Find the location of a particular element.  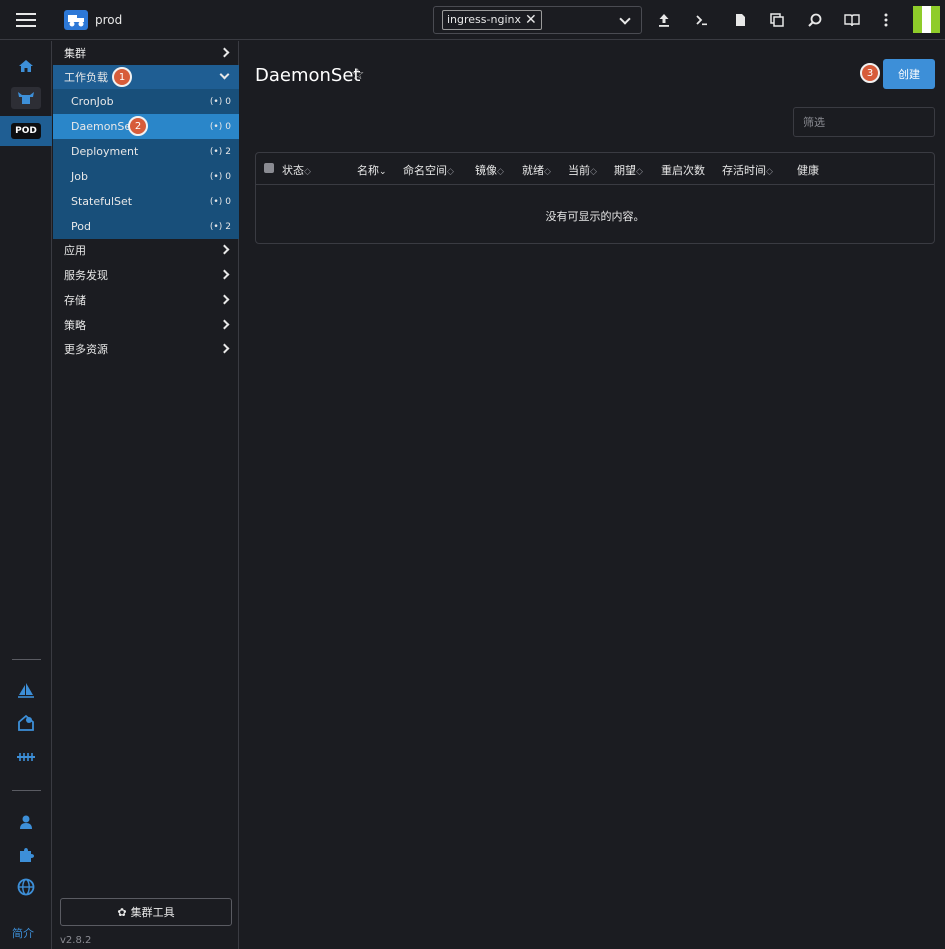

column-header-label: 状态 is located at coordinates (293, 170).